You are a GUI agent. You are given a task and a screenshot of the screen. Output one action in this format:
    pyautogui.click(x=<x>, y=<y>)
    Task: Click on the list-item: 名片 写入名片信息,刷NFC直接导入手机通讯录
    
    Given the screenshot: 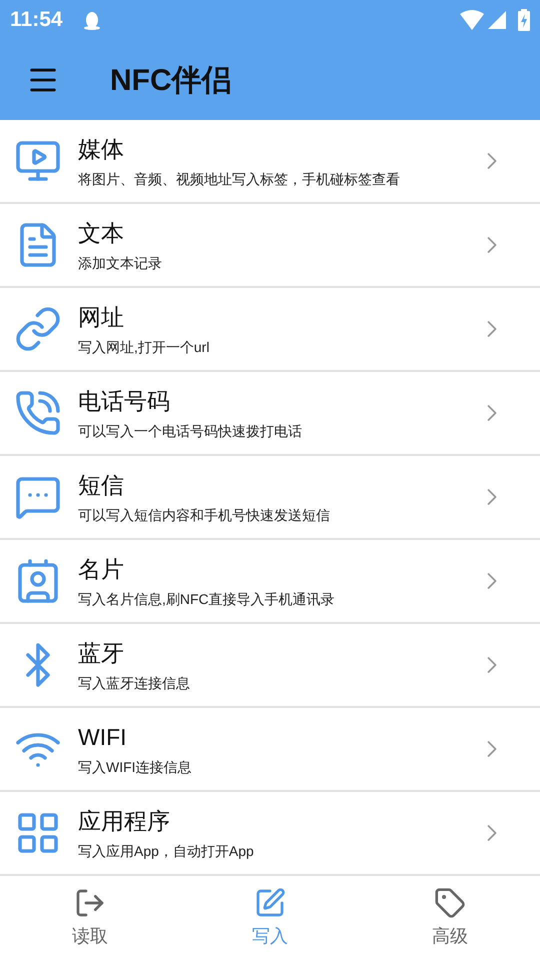 What is the action you would take?
    pyautogui.click(x=270, y=582)
    